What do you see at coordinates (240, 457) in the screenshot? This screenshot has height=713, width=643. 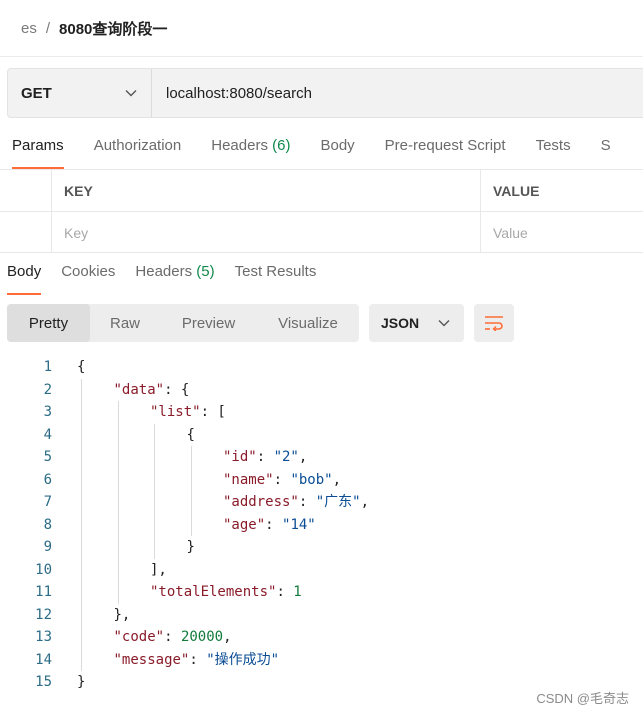 I see `code-token: "id"` at bounding box center [240, 457].